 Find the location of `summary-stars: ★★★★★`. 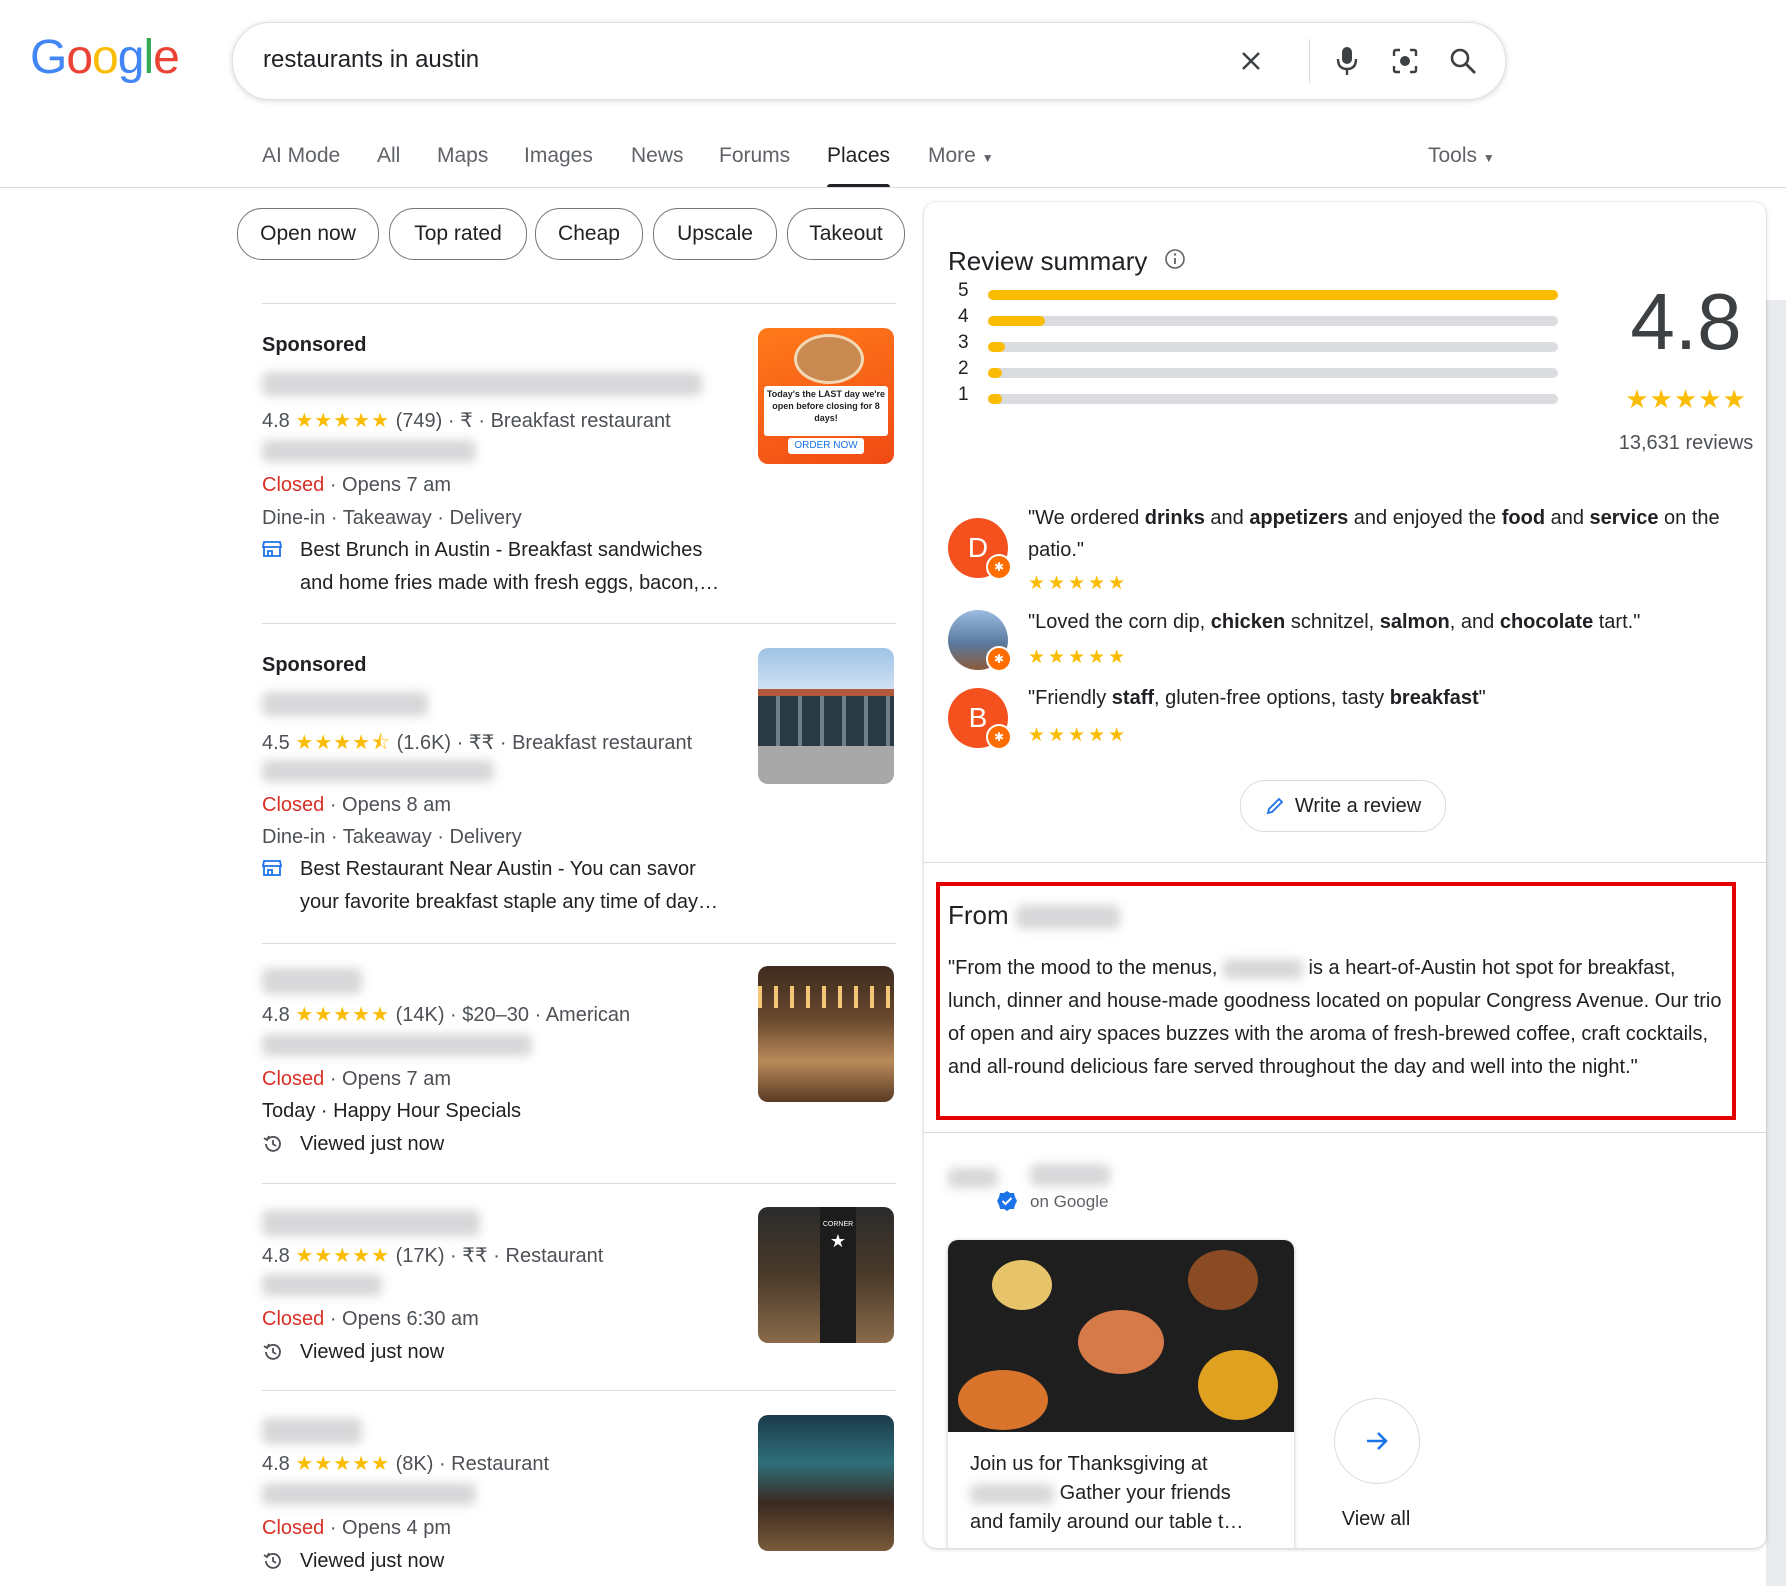

summary-stars: ★★★★★ is located at coordinates (1686, 399).